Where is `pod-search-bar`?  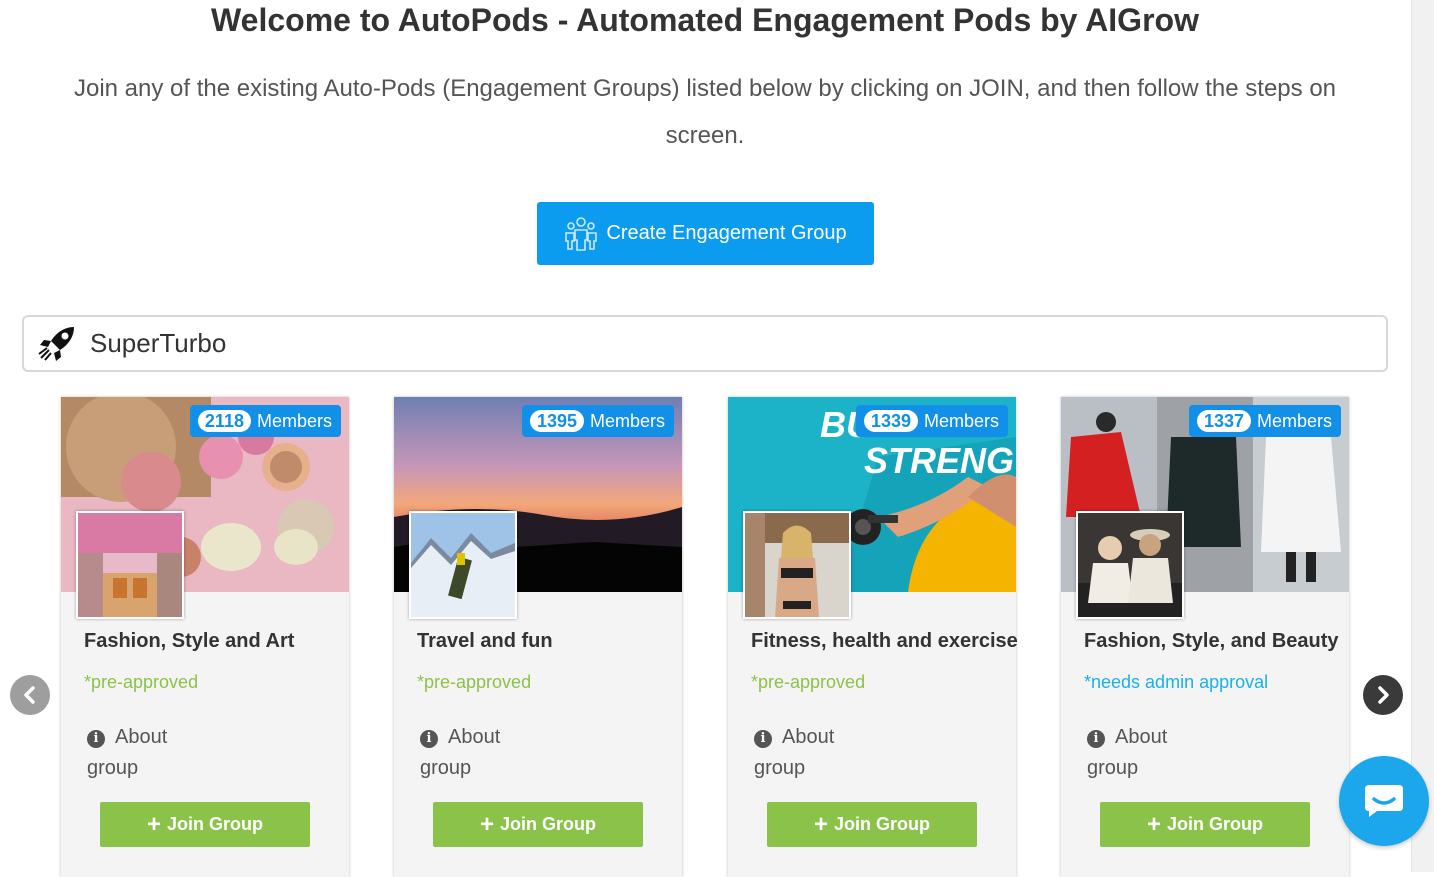 pod-search-bar is located at coordinates (705, 343).